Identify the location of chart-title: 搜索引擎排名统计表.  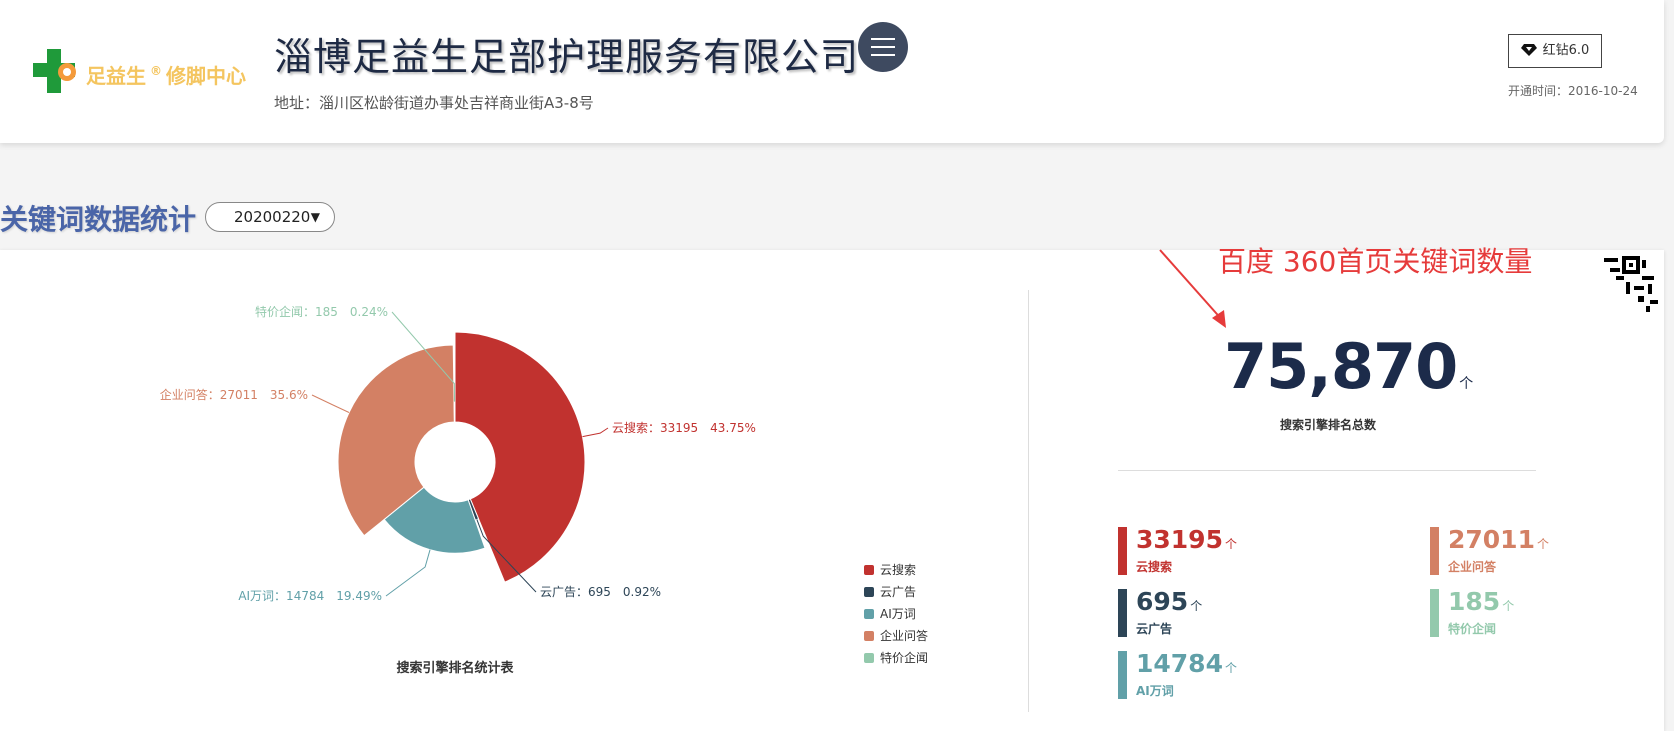
(455, 668).